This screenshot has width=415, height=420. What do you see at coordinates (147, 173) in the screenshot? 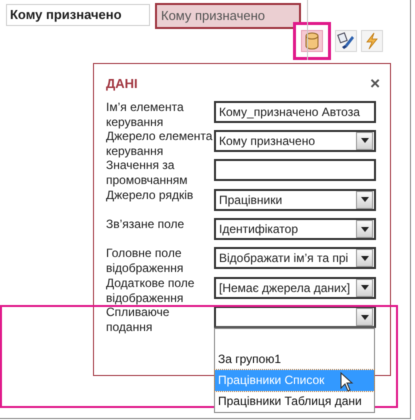
I see `property-label: Значення за промовчанням` at bounding box center [147, 173].